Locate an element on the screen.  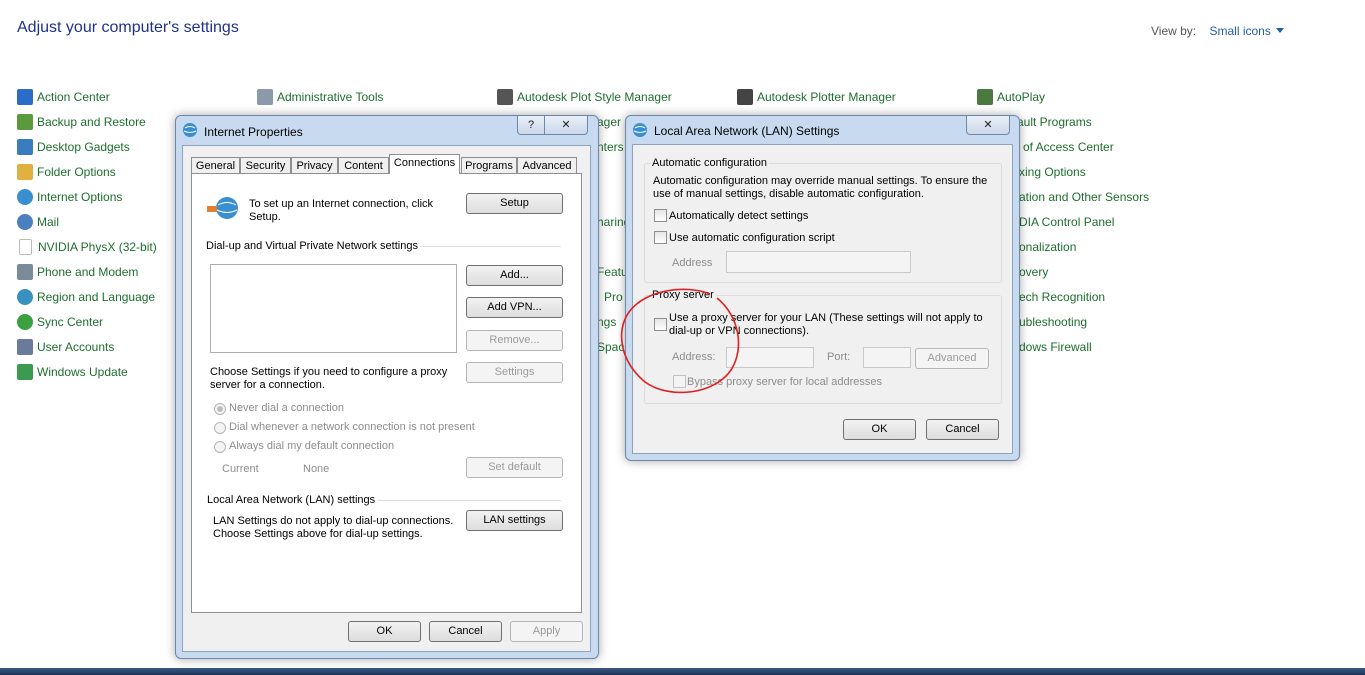
auto-config-heading: Automatic configuration is located at coordinates (709, 163).